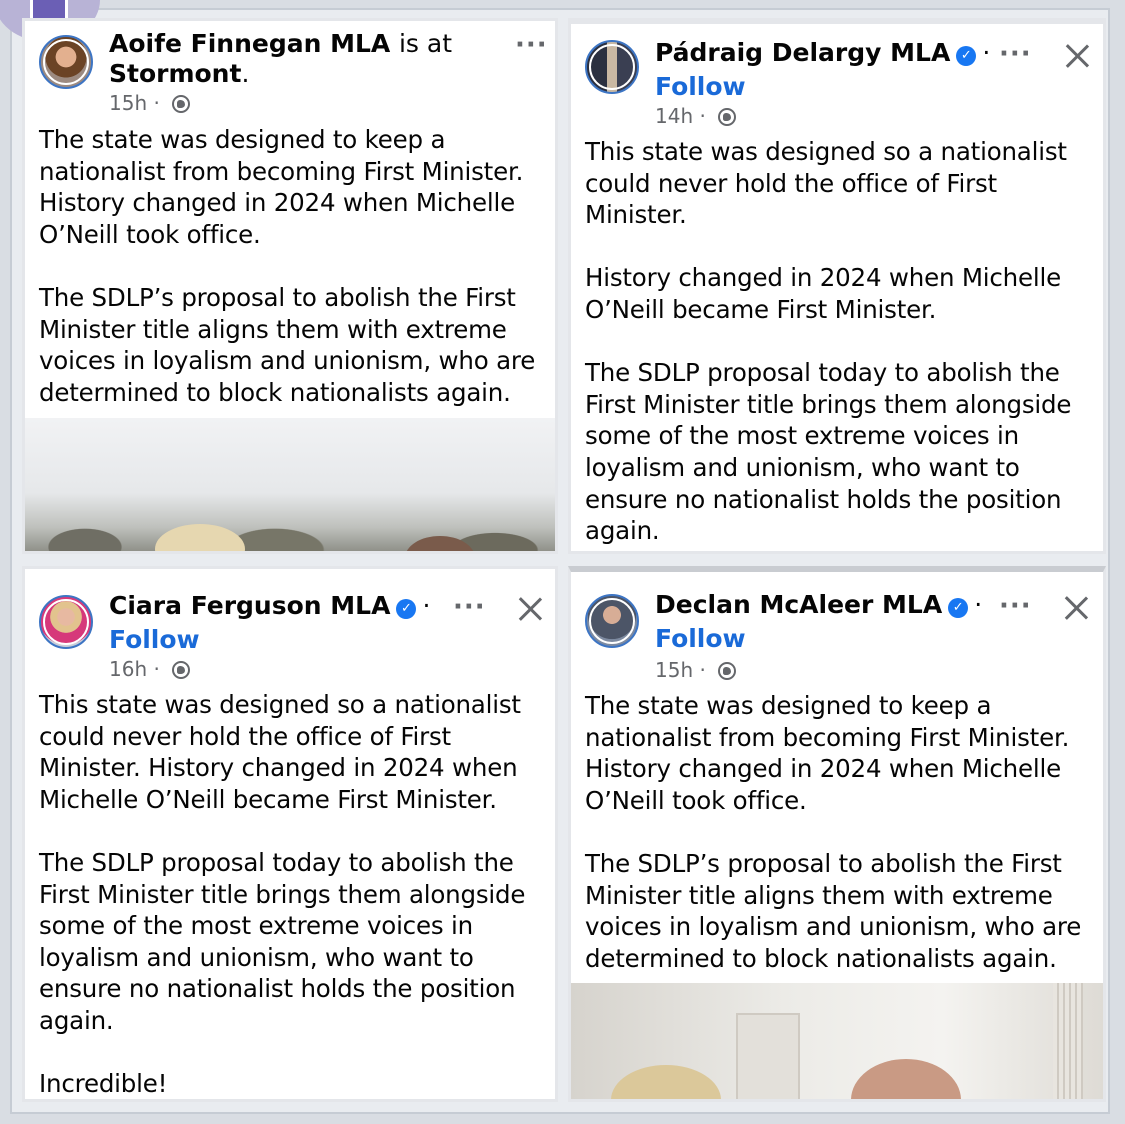 The width and height of the screenshot is (1125, 1124). What do you see at coordinates (674, 116) in the screenshot?
I see `post-time: 14h` at bounding box center [674, 116].